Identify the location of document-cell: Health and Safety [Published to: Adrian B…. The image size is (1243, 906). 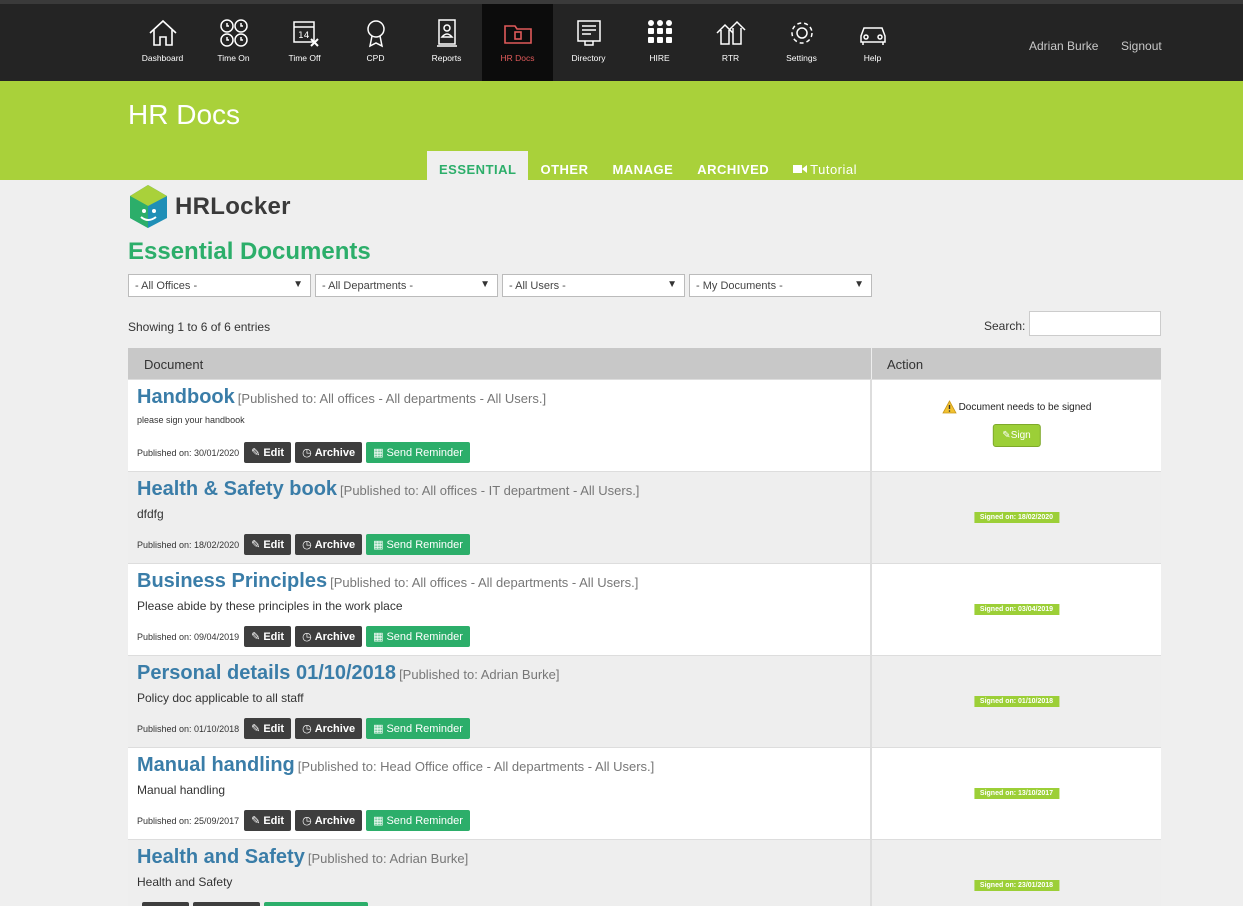
(500, 873).